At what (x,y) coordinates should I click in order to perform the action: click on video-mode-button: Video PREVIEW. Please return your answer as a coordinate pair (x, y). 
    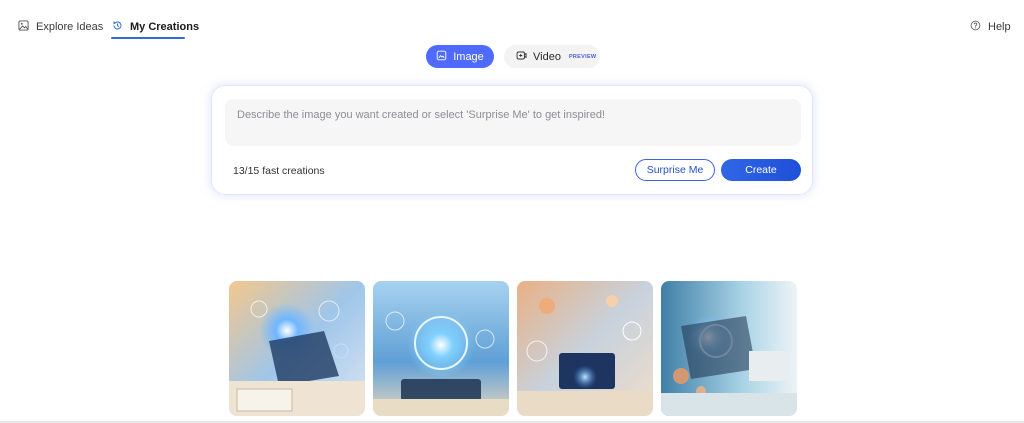
    Looking at the image, I should click on (552, 56).